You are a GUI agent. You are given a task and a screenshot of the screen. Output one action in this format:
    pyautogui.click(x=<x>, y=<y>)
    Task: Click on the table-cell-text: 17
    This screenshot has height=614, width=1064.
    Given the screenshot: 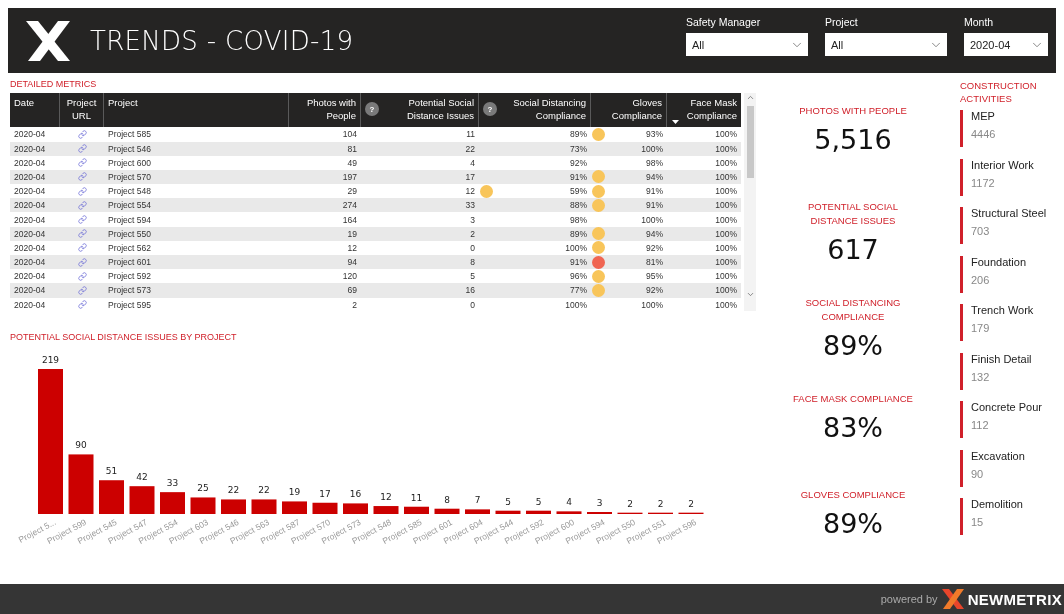 What is the action you would take?
    pyautogui.click(x=470, y=176)
    